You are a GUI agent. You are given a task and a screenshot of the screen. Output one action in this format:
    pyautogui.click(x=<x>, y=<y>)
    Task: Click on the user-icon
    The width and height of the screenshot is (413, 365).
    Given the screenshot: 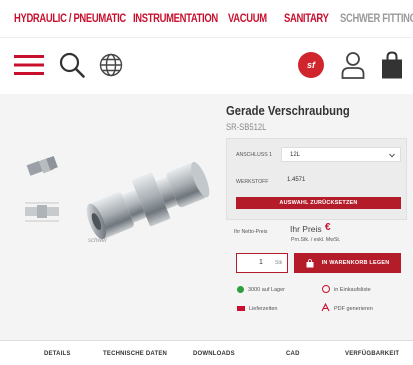 What is the action you would take?
    pyautogui.click(x=353, y=65)
    